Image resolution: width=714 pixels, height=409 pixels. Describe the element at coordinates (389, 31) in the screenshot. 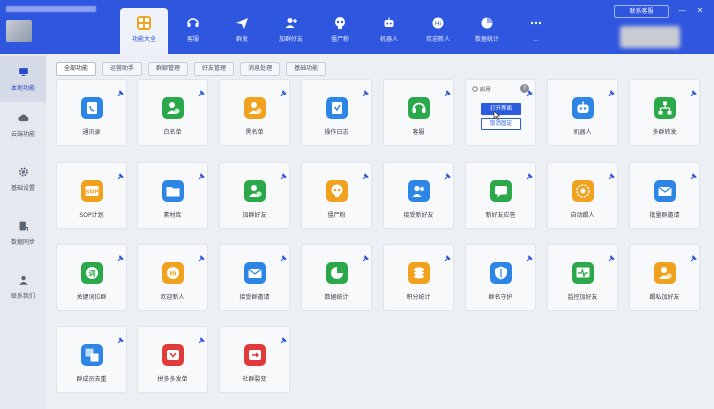

I see `nav-tab-robot: 机器人` at that location.